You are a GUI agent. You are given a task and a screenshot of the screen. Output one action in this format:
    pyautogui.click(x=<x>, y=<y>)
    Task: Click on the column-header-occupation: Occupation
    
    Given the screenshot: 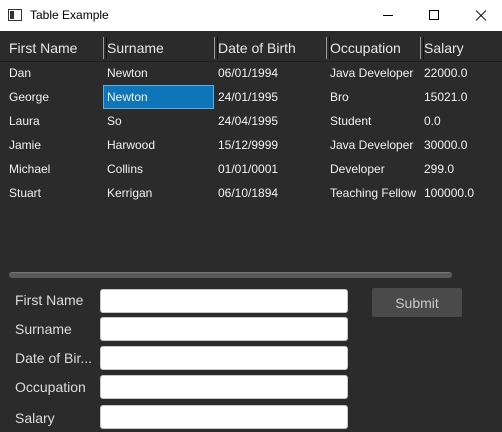 What is the action you would take?
    pyautogui.click(x=373, y=46)
    